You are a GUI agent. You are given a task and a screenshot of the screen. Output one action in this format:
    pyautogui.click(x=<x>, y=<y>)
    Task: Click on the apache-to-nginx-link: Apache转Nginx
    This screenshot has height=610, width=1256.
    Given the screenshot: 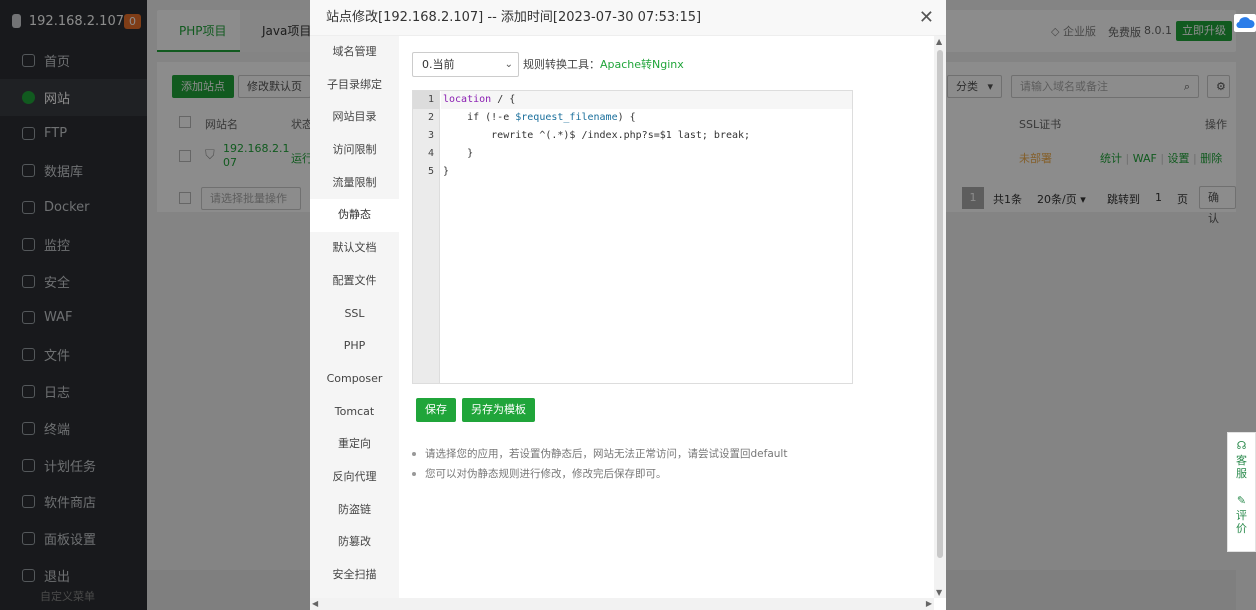 What is the action you would take?
    pyautogui.click(x=642, y=64)
    